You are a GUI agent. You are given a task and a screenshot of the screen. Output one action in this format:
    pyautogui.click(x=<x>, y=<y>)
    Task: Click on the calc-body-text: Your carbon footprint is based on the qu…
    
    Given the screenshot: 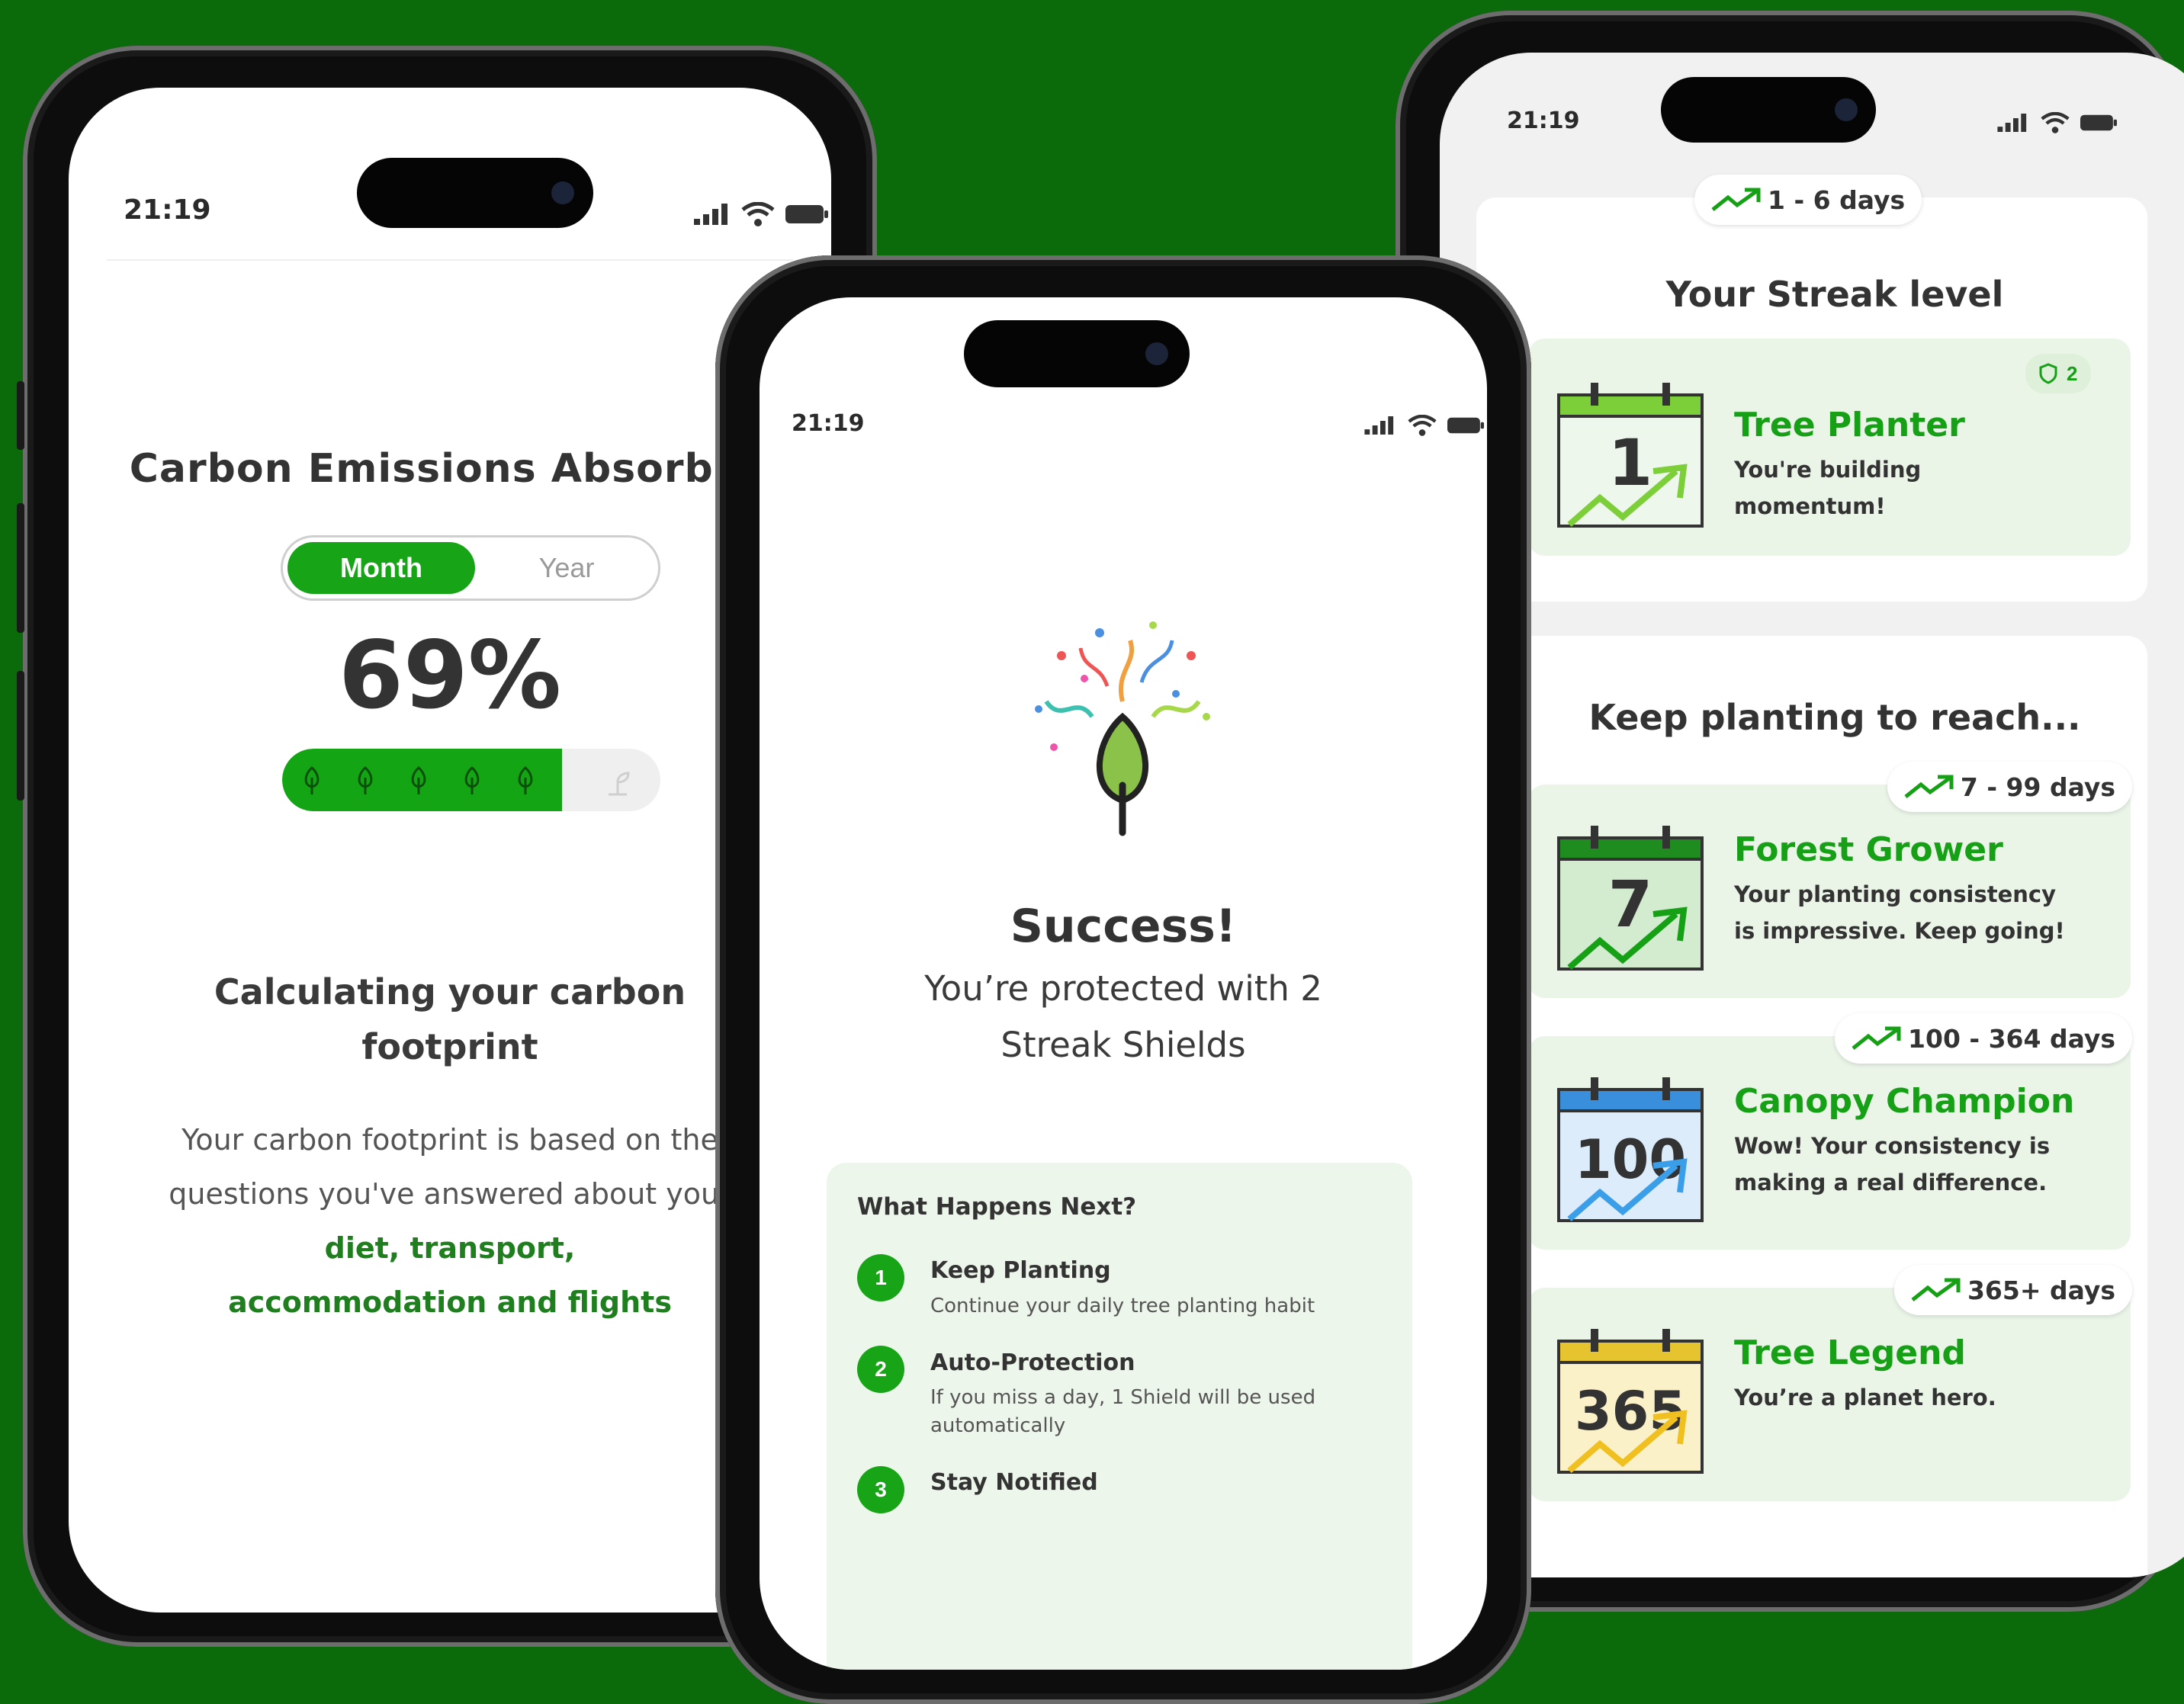 What is the action you would take?
    pyautogui.click(x=450, y=1167)
    